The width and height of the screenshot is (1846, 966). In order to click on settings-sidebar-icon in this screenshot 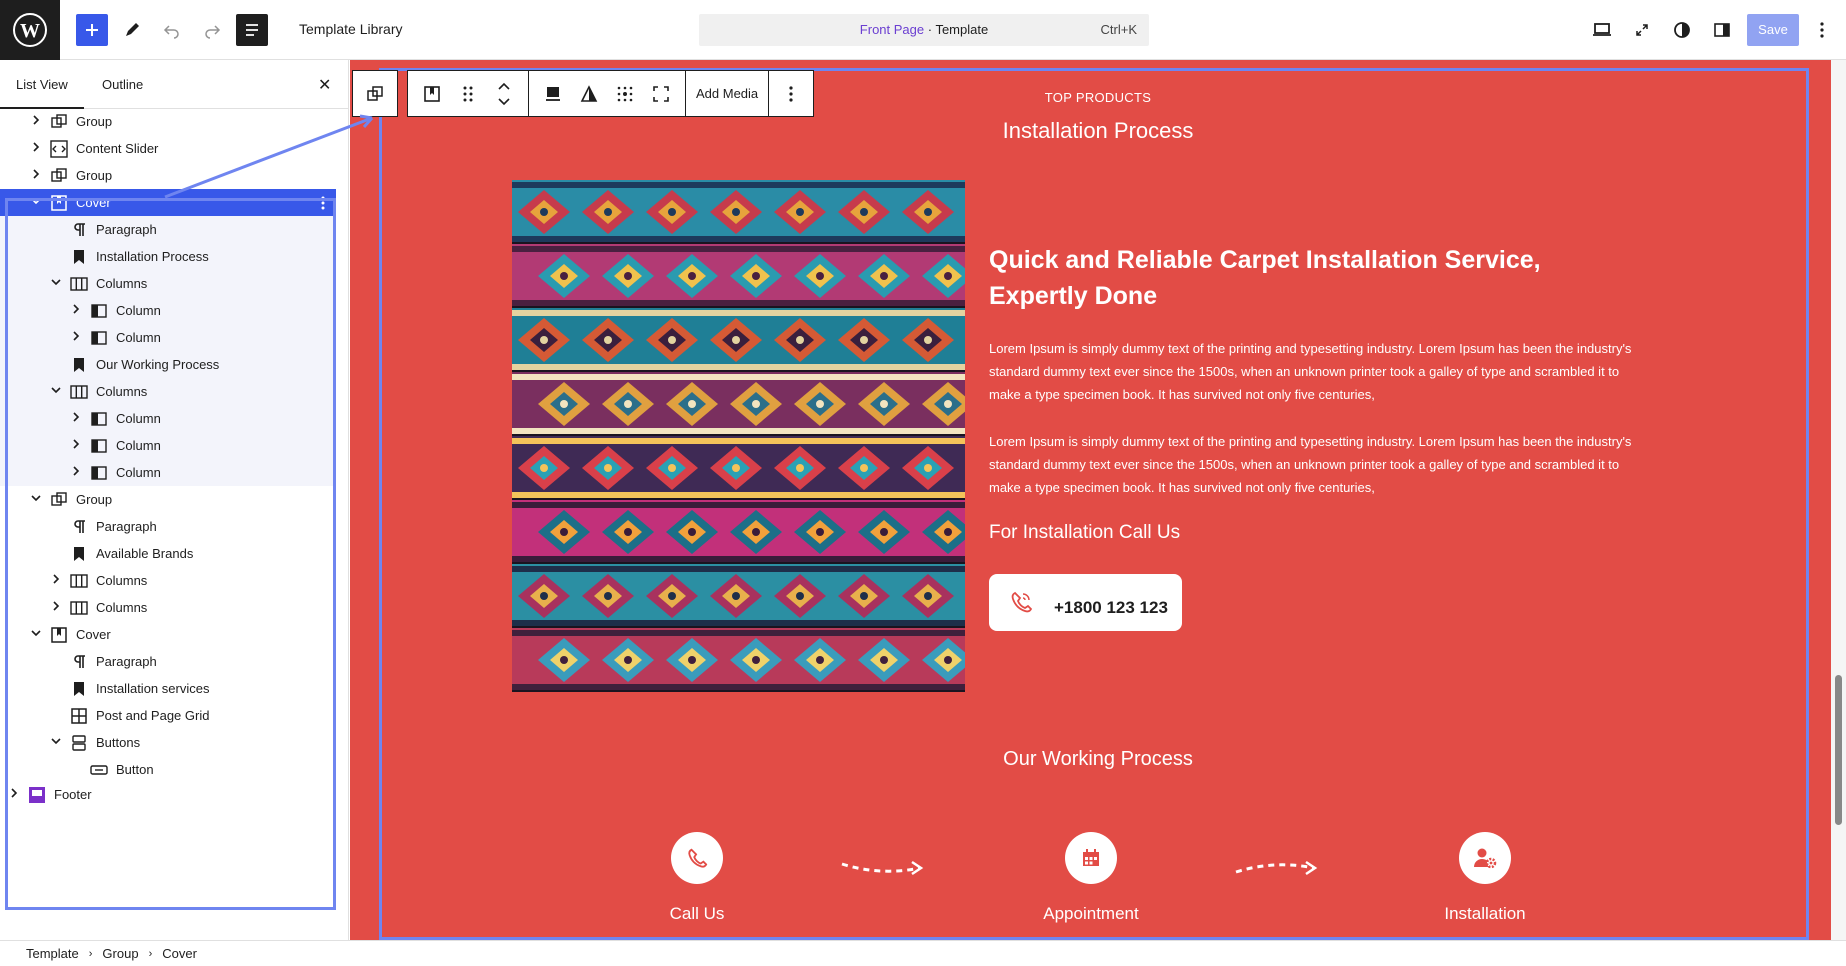, I will do `click(1722, 30)`.